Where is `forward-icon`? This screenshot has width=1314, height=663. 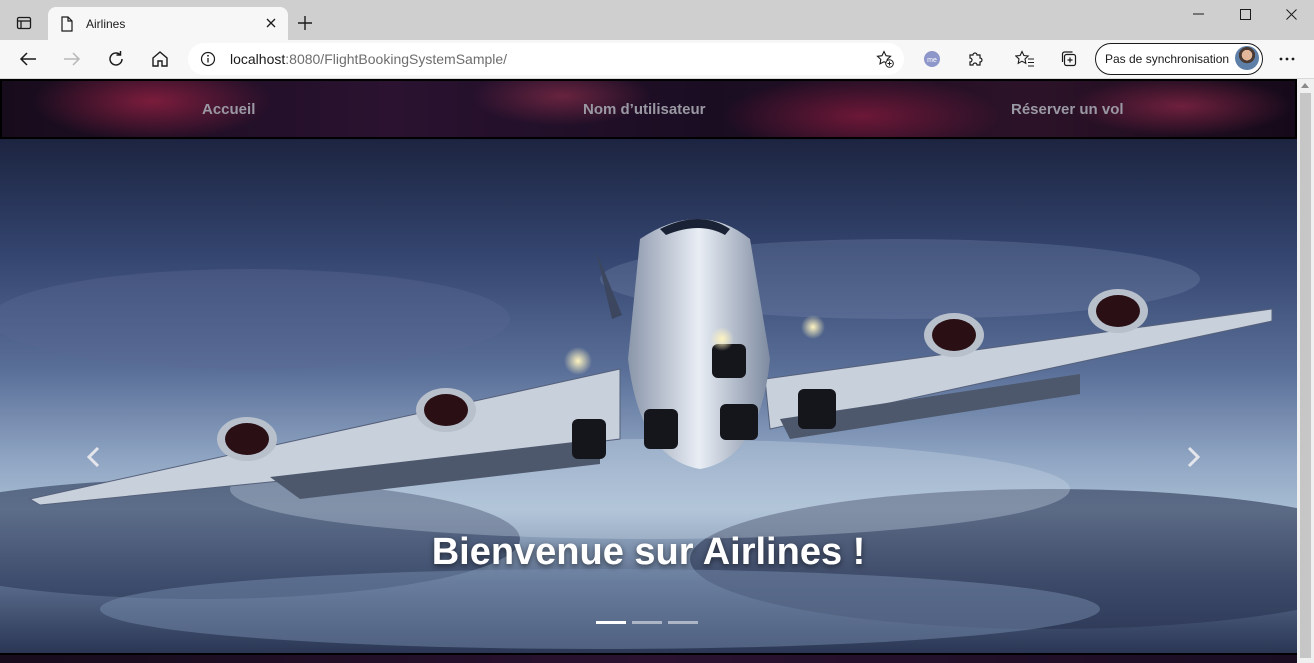 forward-icon is located at coordinates (72, 59).